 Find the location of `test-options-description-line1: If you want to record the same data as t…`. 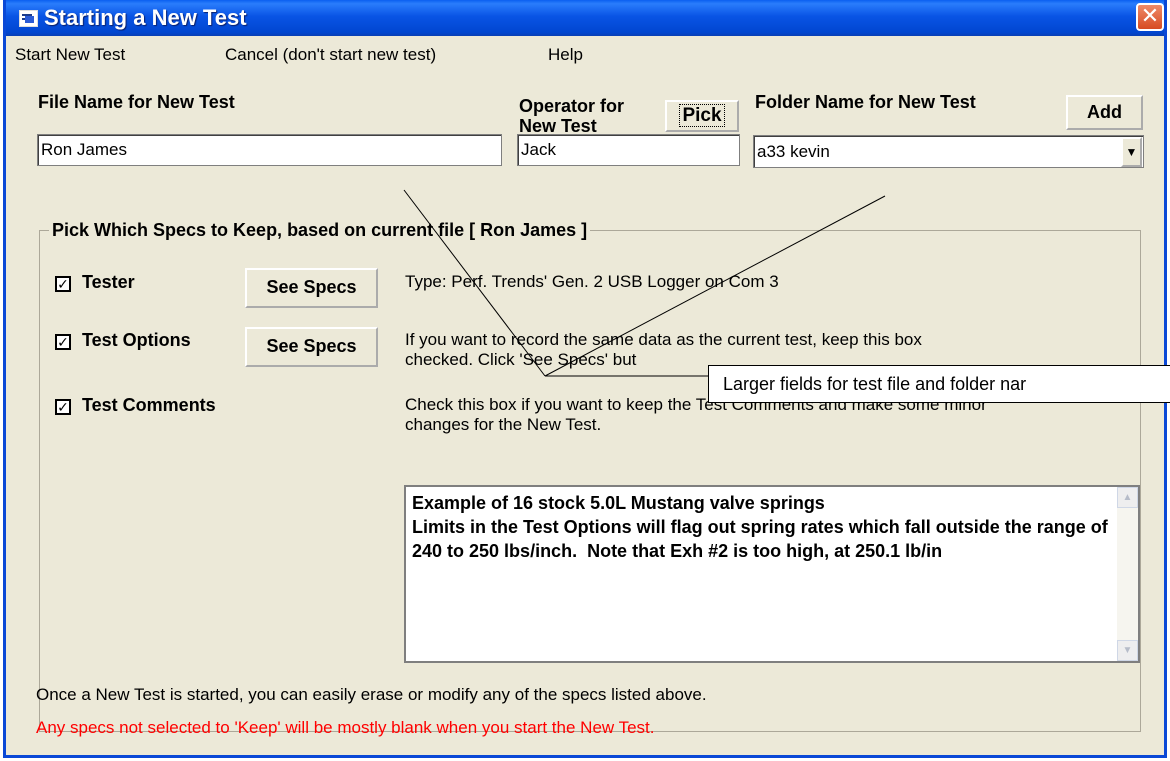

test-options-description-line1: If you want to record the same data as t… is located at coordinates (663, 339).